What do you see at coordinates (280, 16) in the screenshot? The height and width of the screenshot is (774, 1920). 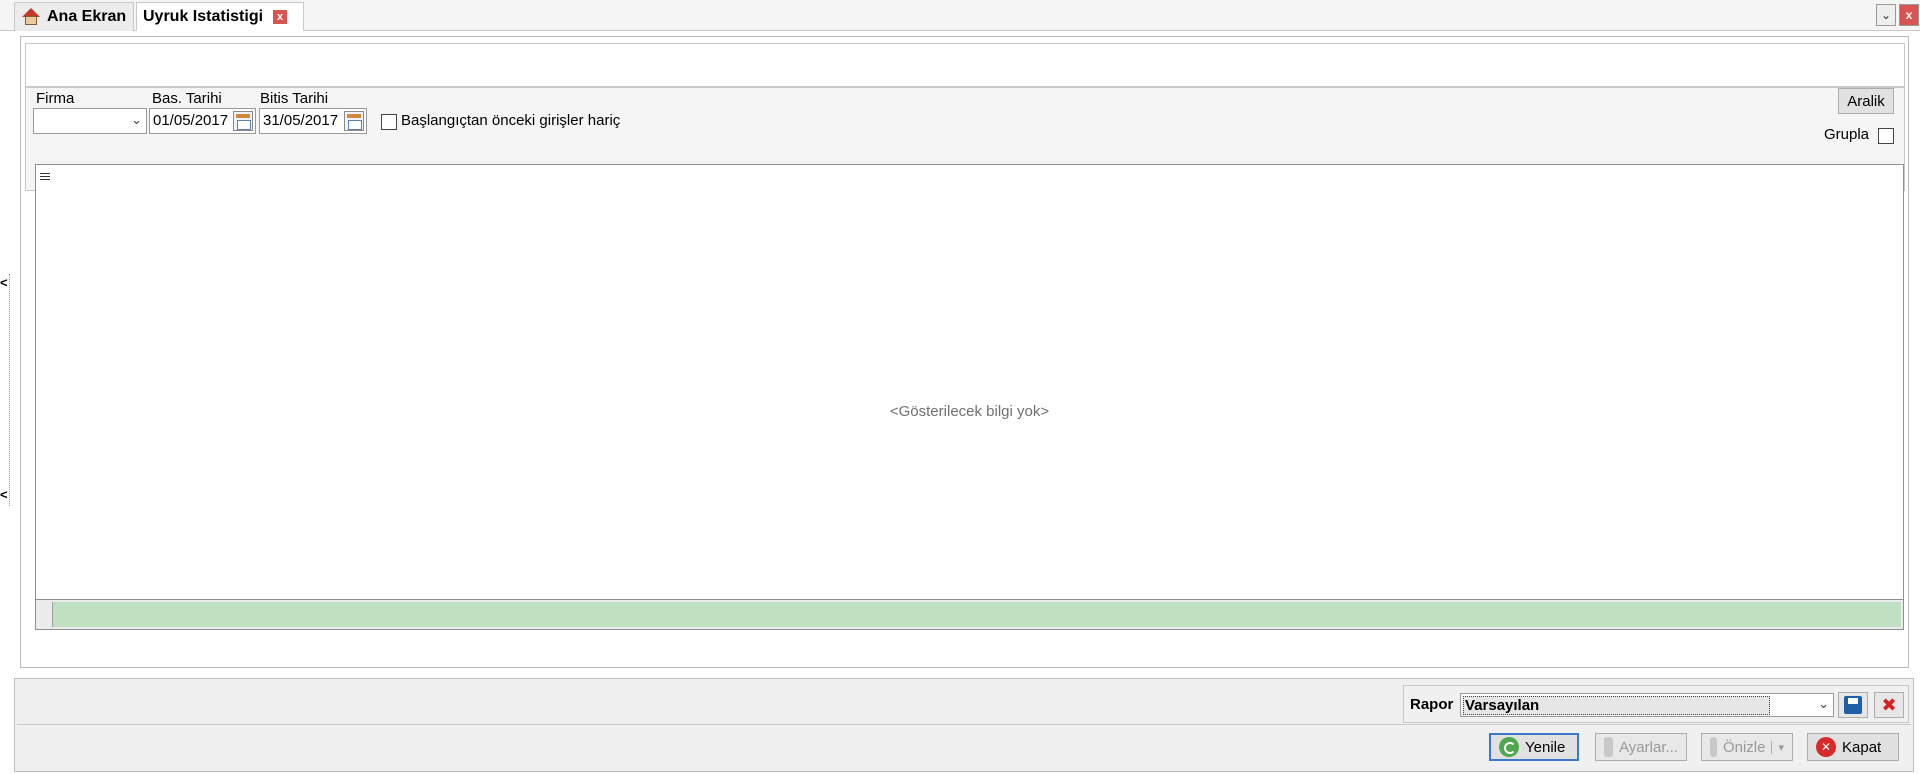 I see `tab-close-icon: x` at bounding box center [280, 16].